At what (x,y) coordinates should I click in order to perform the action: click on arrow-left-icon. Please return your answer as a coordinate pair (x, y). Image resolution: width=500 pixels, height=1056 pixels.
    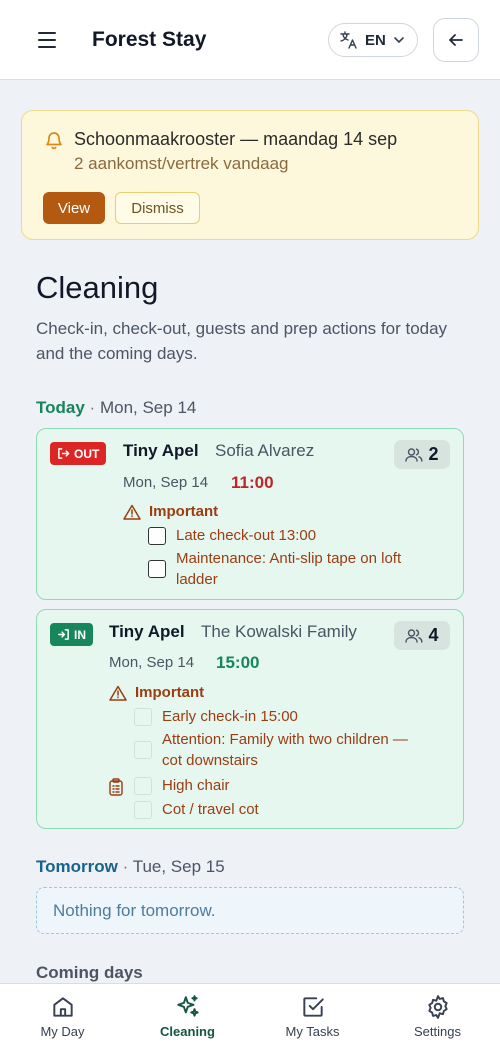
    Looking at the image, I should click on (456, 40).